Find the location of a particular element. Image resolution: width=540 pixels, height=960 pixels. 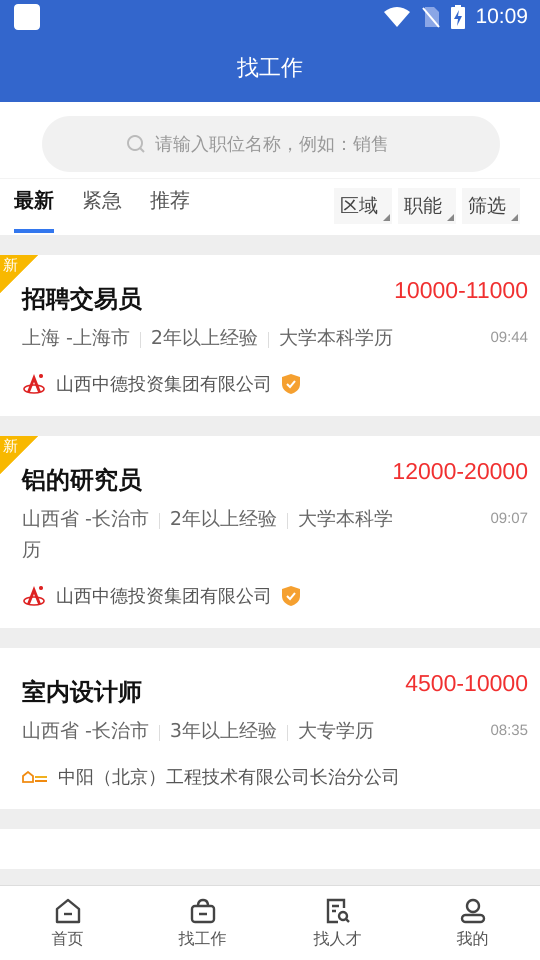

clock: 10:09 is located at coordinates (501, 17).